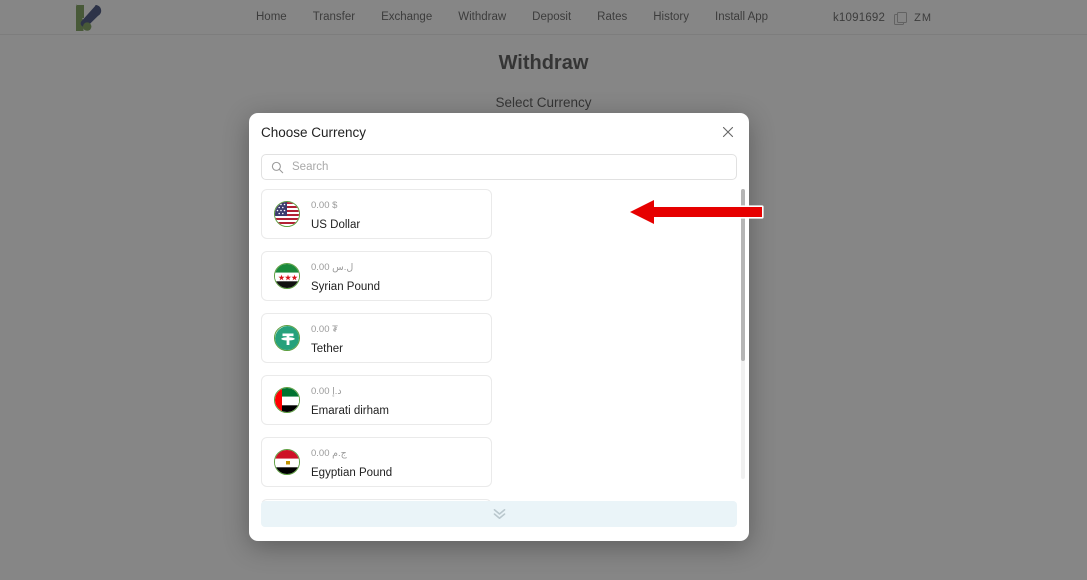 The image size is (1087, 580). What do you see at coordinates (350, 411) in the screenshot?
I see `currency-name: Emarati dirham` at bounding box center [350, 411].